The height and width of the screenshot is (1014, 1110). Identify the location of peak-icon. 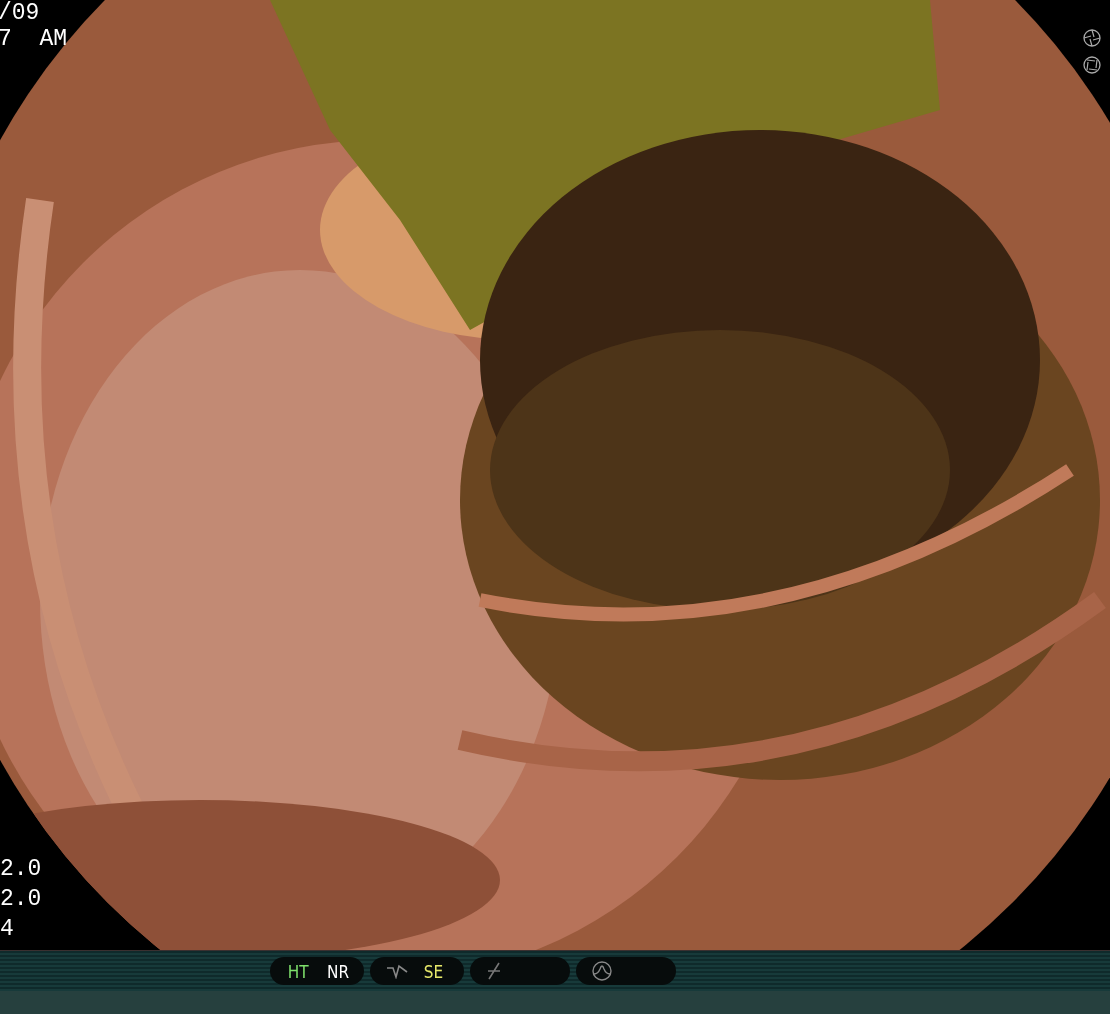
(602, 971).